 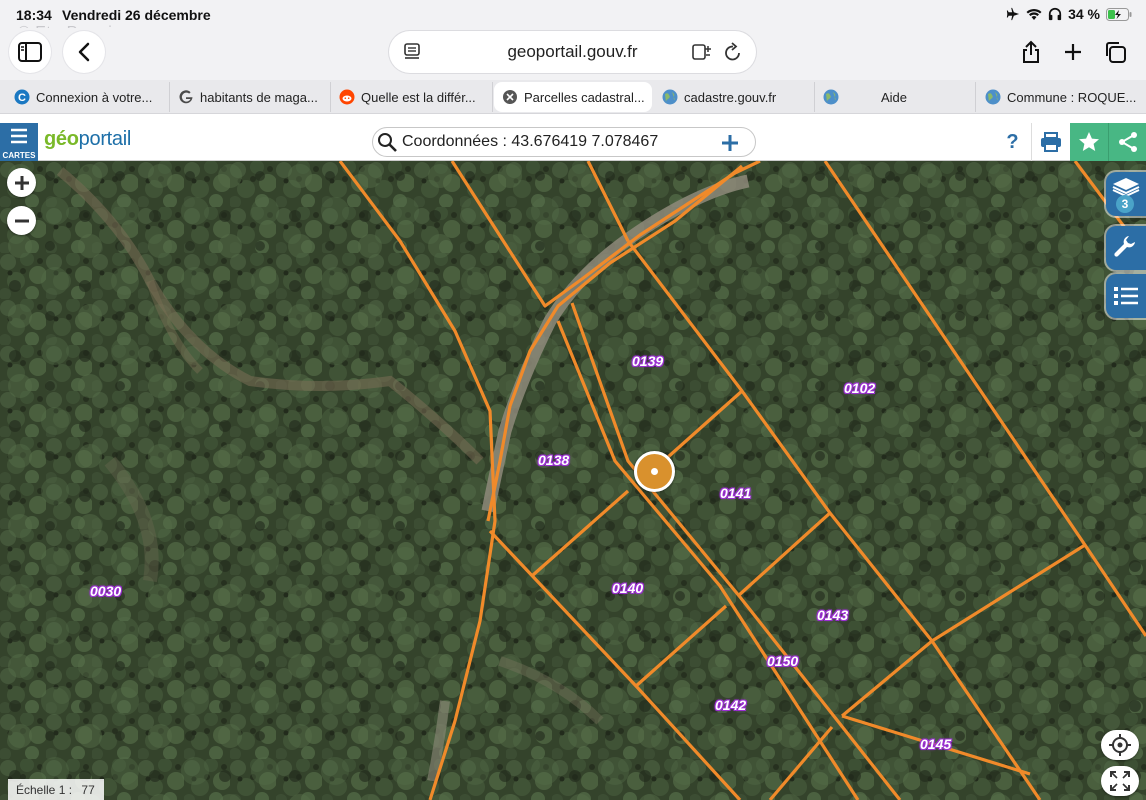 I want to click on parcel-label-0140: 0140, so click(x=627, y=588).